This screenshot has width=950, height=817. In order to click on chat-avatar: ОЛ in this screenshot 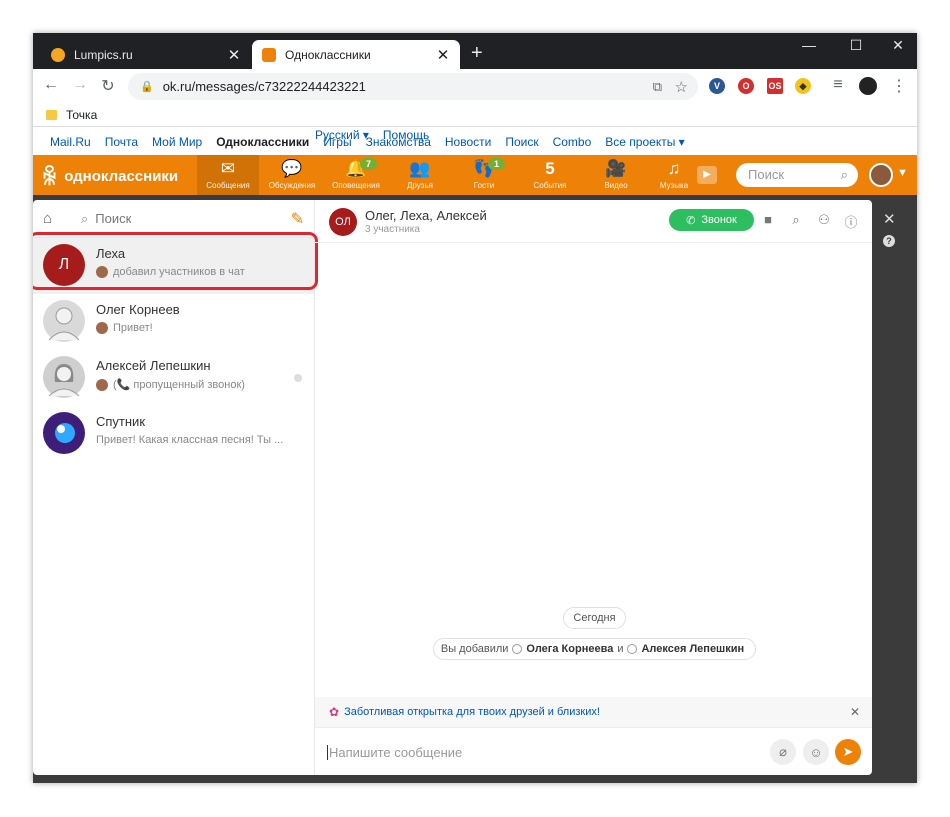, I will do `click(343, 222)`.